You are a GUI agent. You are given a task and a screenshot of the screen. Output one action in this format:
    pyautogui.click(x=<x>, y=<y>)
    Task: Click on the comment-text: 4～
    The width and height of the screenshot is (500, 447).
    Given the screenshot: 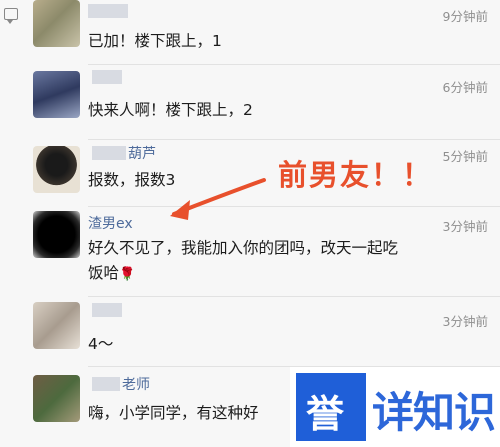 What is the action you would take?
    pyautogui.click(x=101, y=344)
    